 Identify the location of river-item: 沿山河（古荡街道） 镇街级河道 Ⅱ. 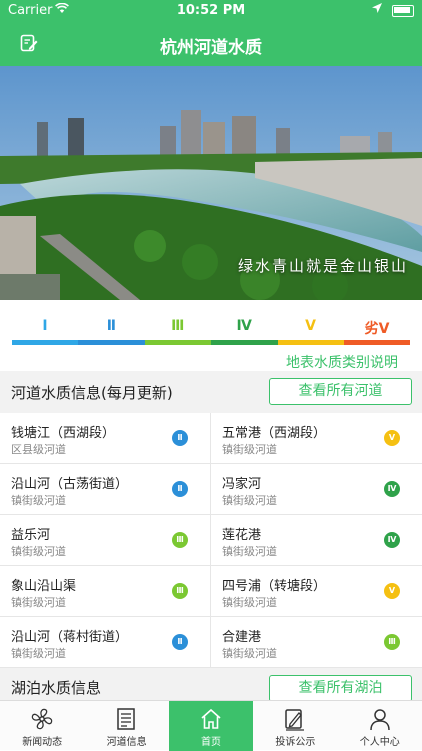
(105, 489).